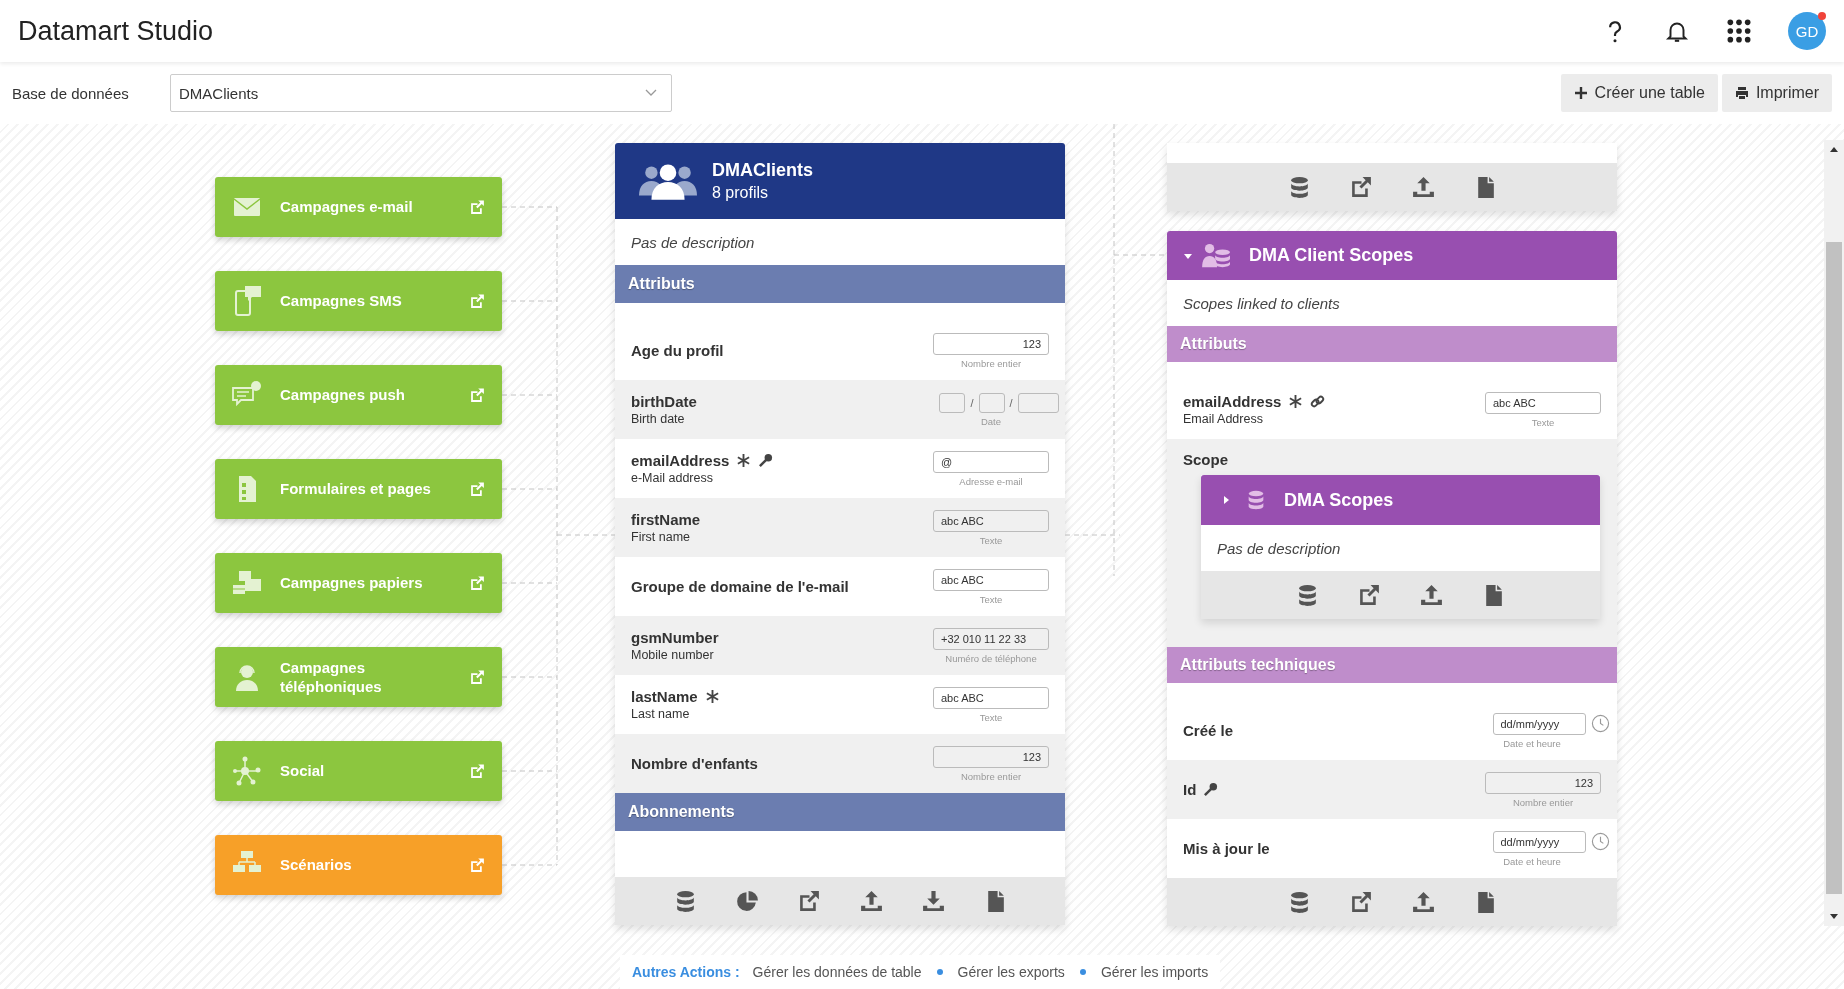 Image resolution: width=1844 pixels, height=989 pixels. Describe the element at coordinates (741, 193) in the screenshot. I see `profile-count: 8 profils` at that location.